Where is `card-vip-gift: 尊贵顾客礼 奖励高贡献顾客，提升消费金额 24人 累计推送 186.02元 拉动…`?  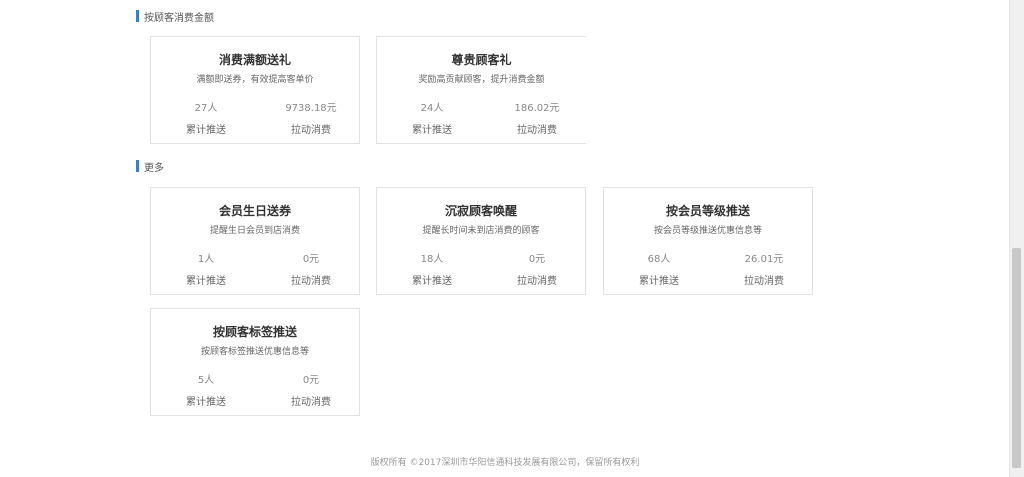
card-vip-gift: 尊贵顾客礼 奖励高贡献顾客，提升消费金额 24人 累计推送 186.02元 拉动… is located at coordinates (481, 90).